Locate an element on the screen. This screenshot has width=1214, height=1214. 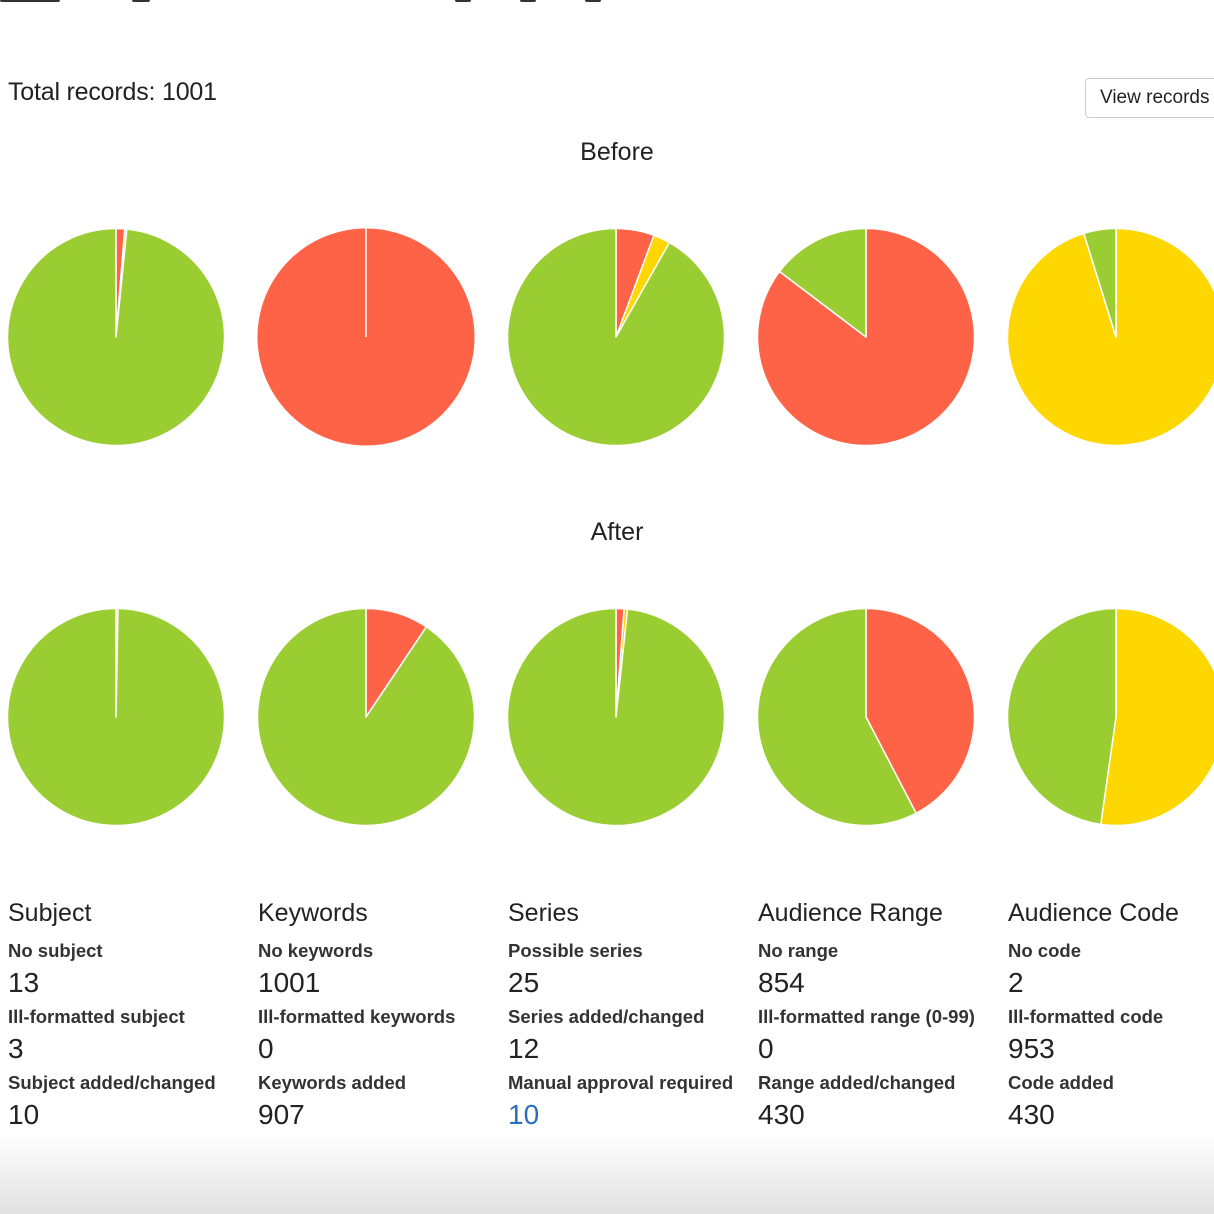
before-keywords-pie is located at coordinates (366, 337).